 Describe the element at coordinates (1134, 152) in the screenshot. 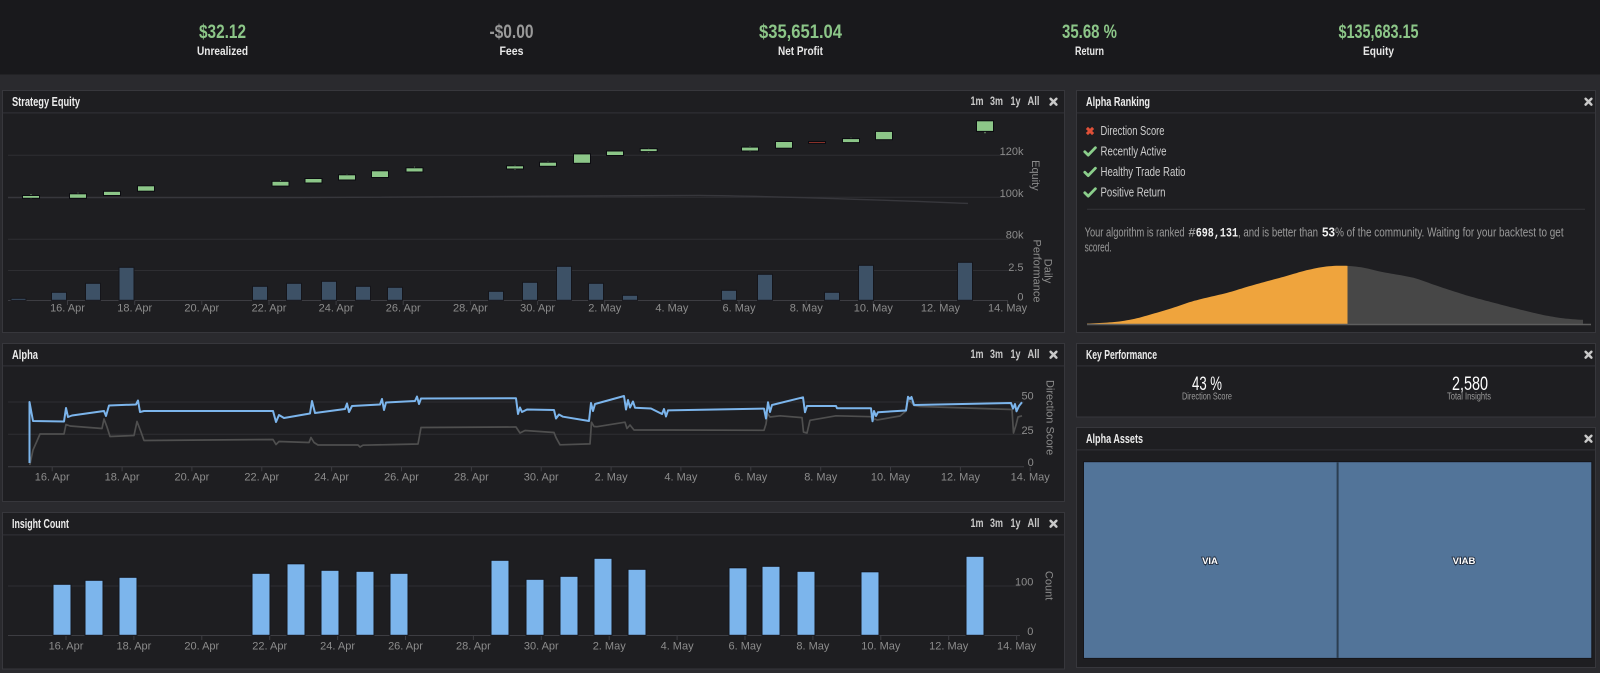

I see `svg-text: Recently Active` at that location.